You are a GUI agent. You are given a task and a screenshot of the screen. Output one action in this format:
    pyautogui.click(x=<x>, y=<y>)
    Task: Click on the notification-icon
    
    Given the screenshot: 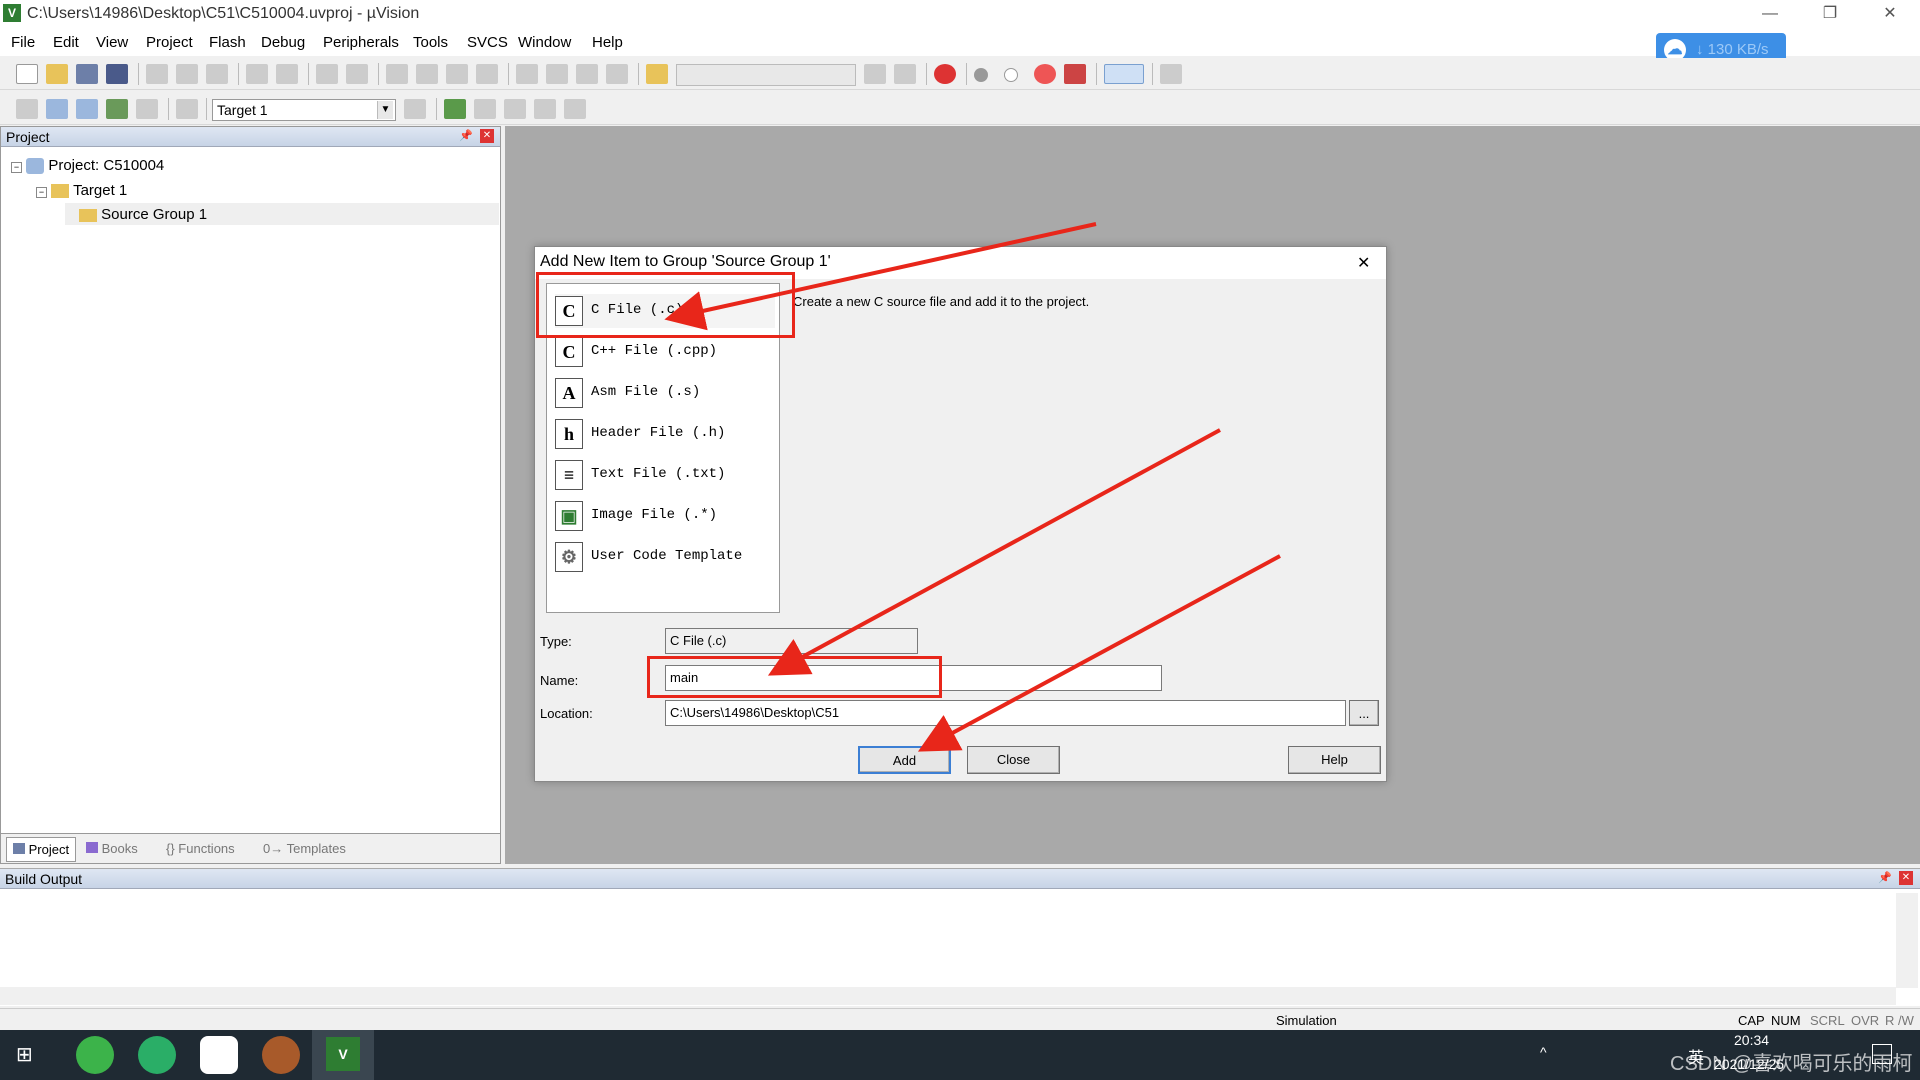 What is the action you would take?
    pyautogui.click(x=1882, y=1054)
    